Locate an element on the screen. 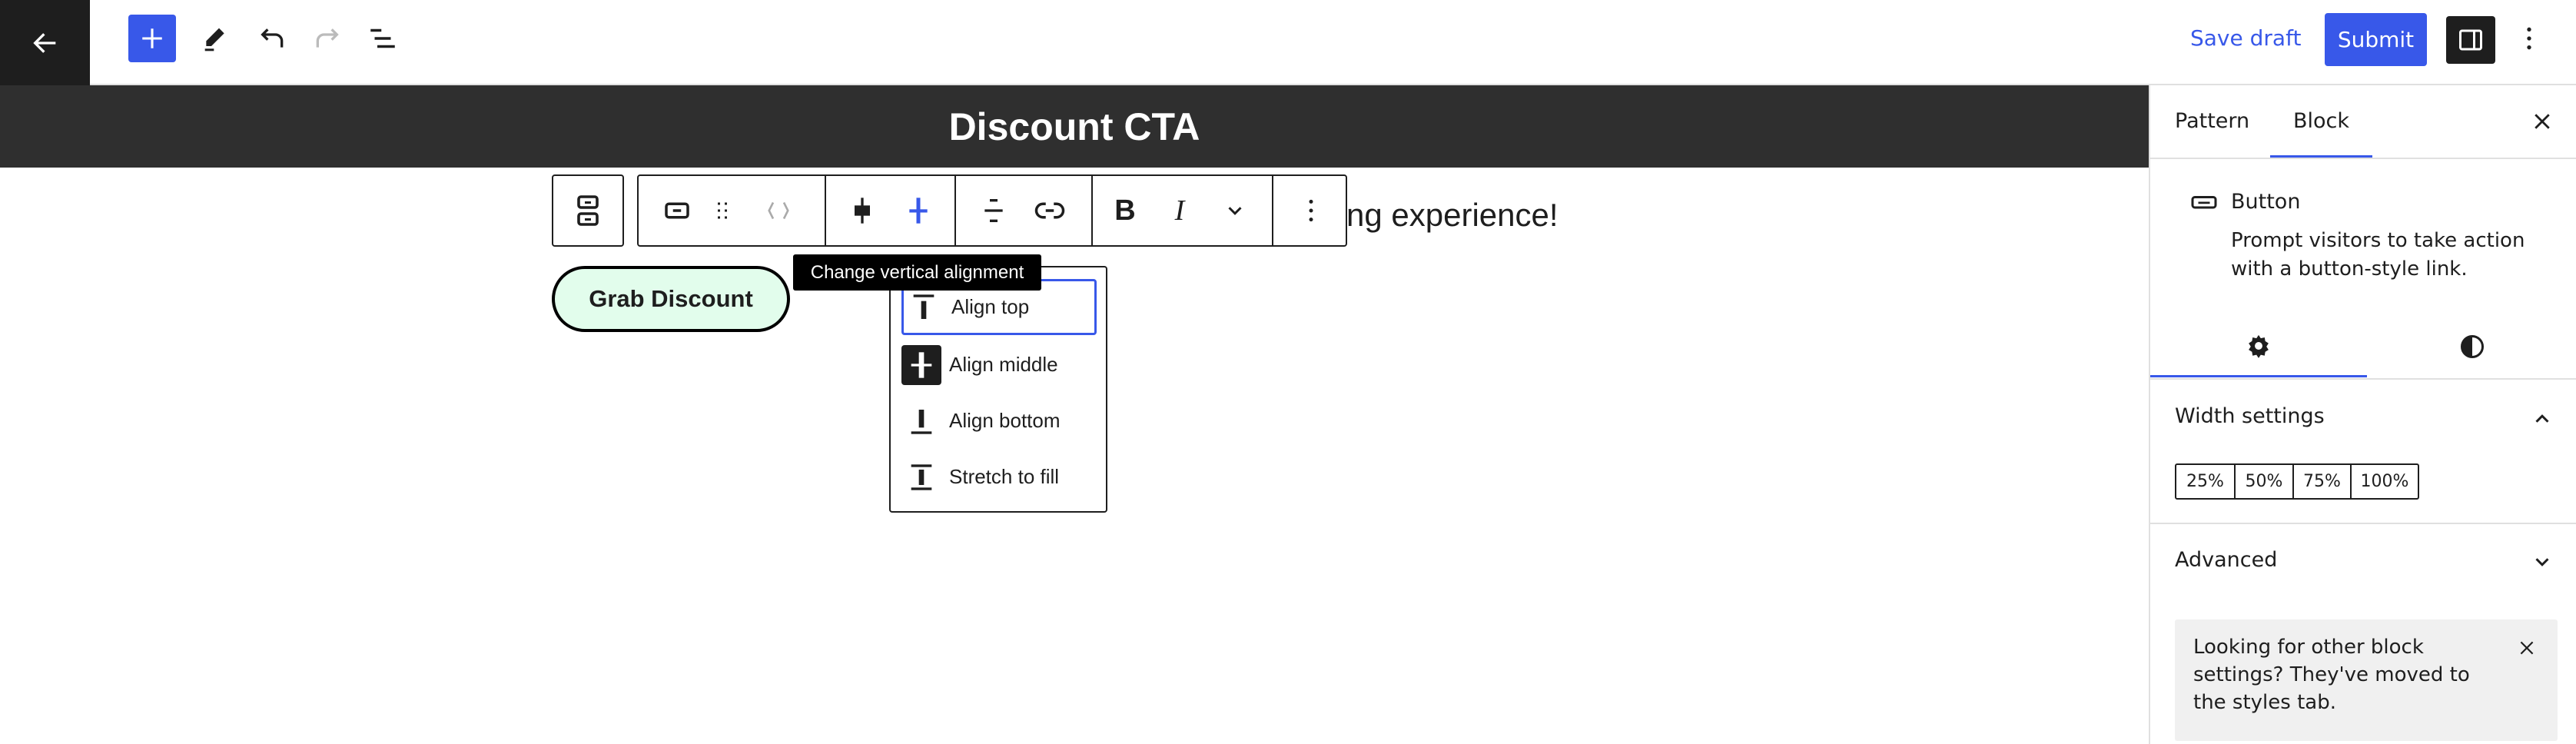  menu-item-align-bottom: Align bottom is located at coordinates (999, 421).